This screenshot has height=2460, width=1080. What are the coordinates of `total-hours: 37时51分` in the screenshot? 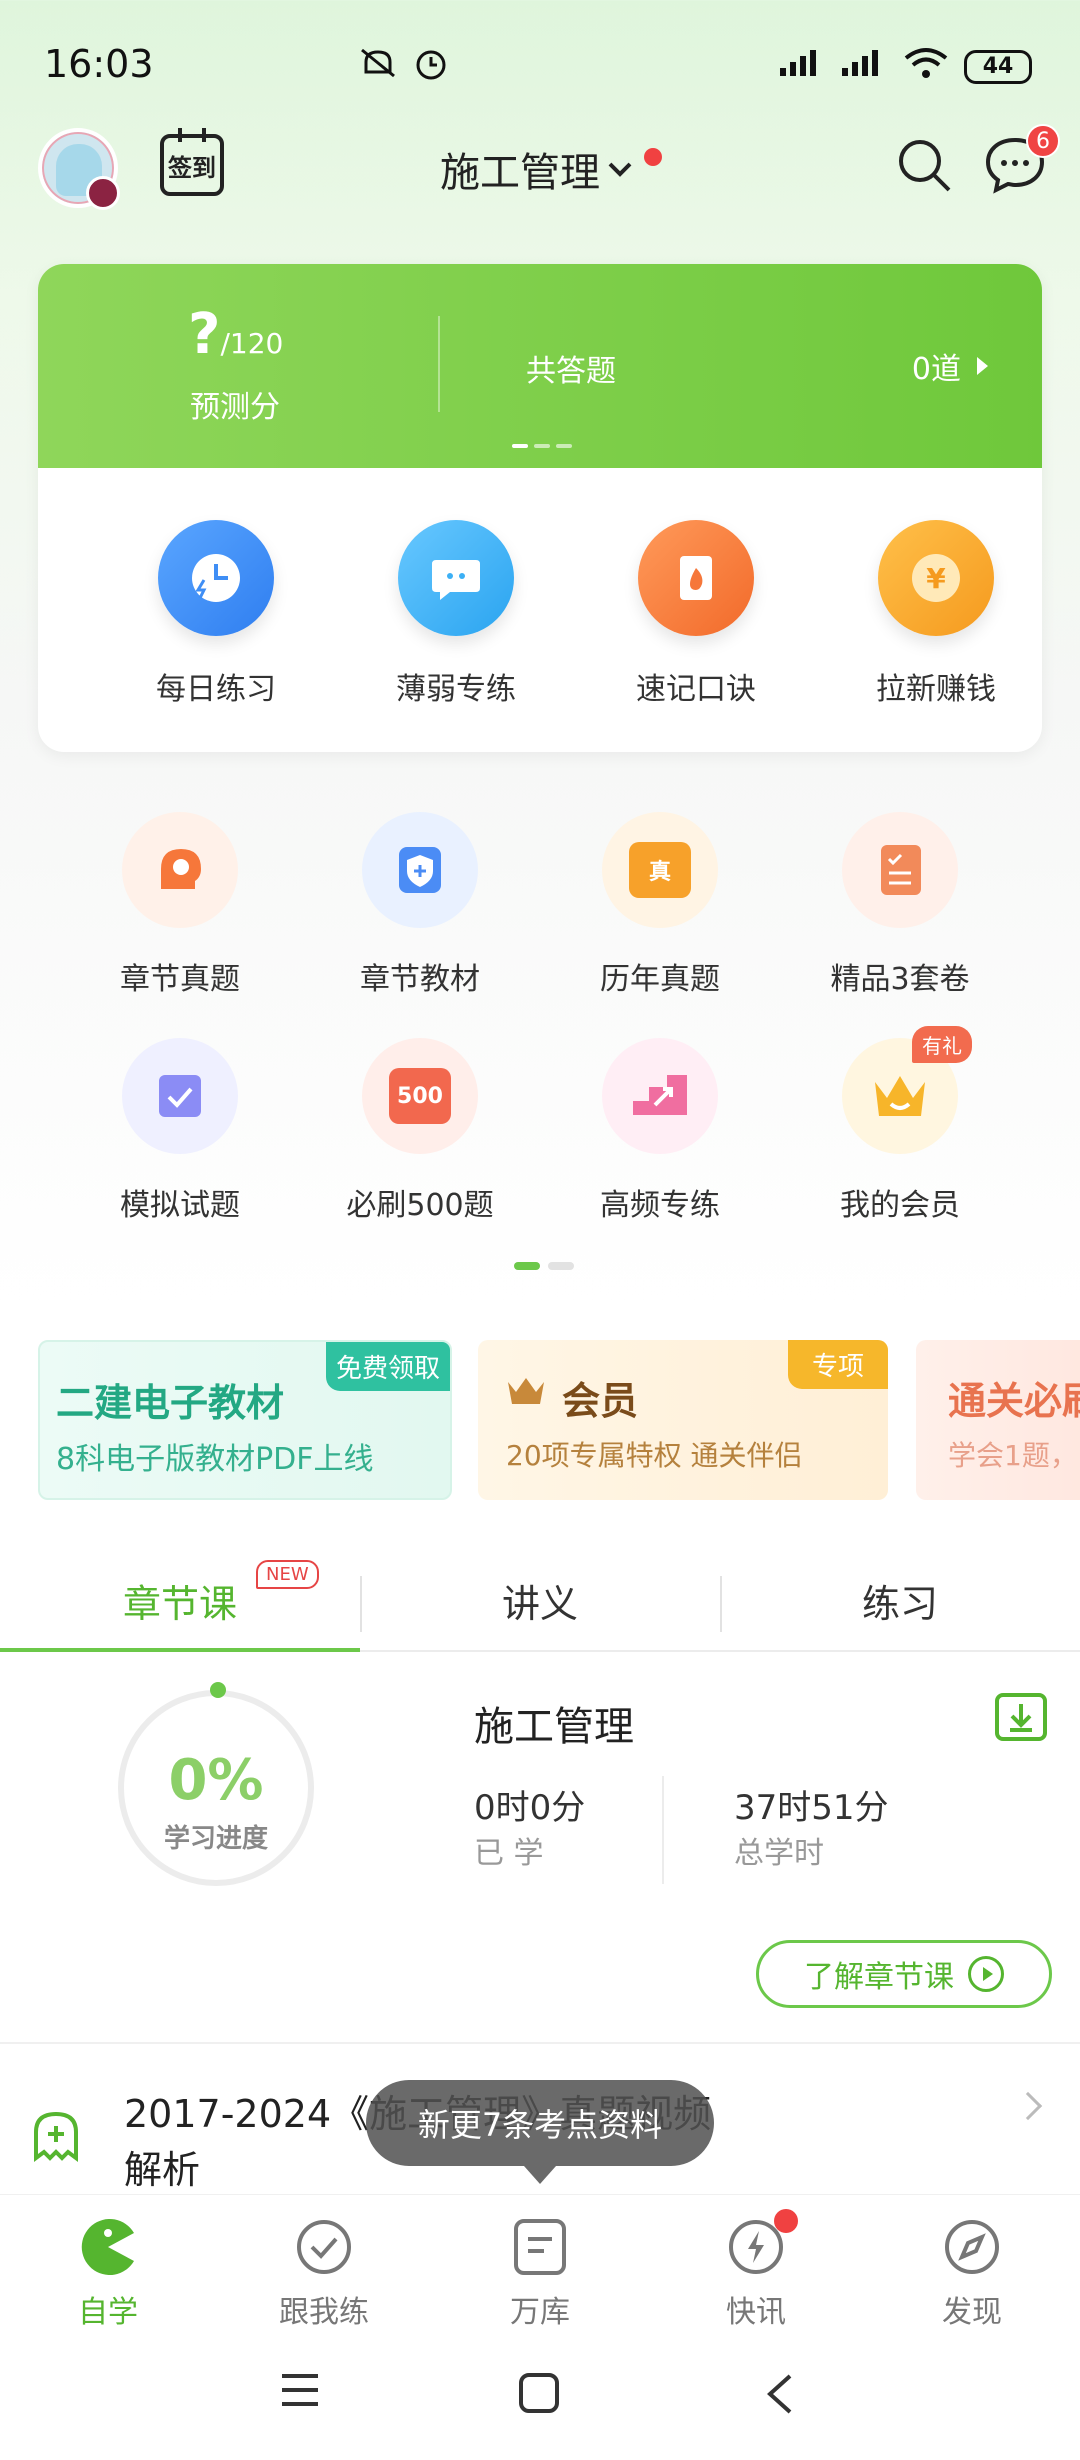 It's located at (811, 1808).